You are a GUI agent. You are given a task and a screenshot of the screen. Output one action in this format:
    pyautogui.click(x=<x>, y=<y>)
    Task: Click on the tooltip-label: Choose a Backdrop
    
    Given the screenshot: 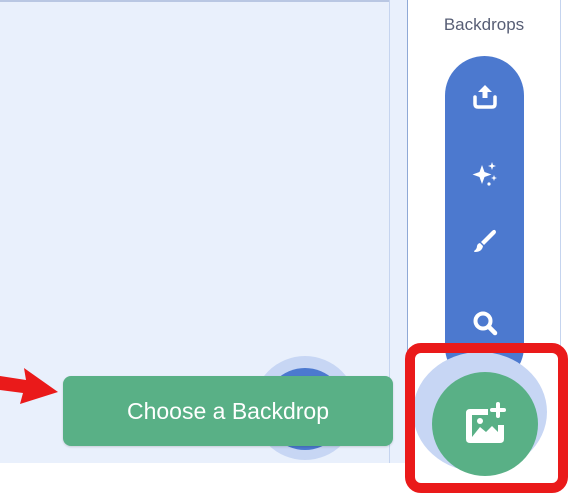 What is the action you would take?
    pyautogui.click(x=227, y=410)
    